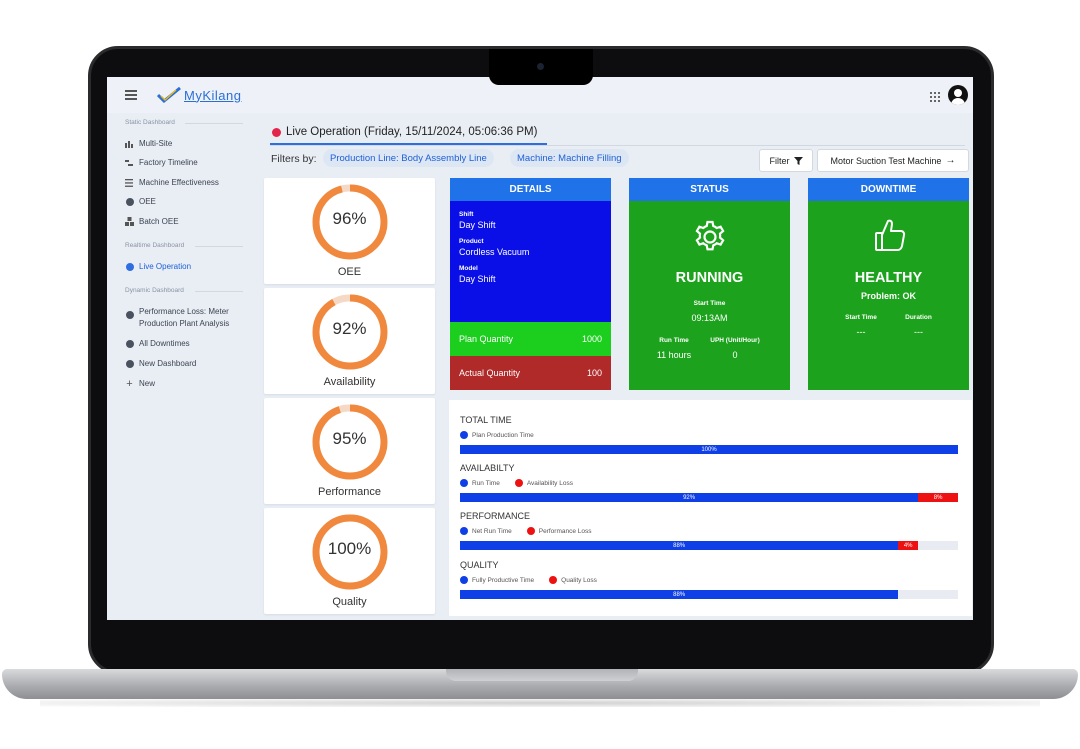  I want to click on downtime-state: HEALTHY, so click(888, 278).